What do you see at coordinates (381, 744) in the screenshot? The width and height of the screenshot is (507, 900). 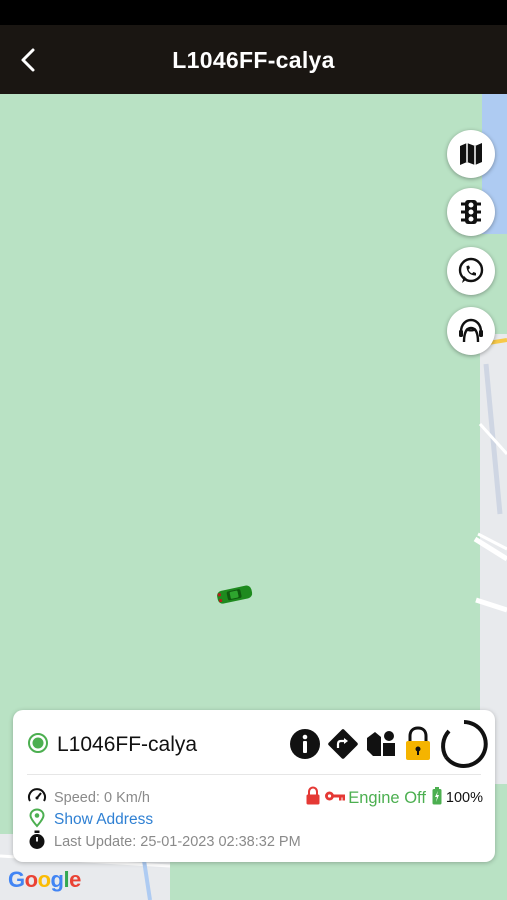 I see `shapes-icon` at bounding box center [381, 744].